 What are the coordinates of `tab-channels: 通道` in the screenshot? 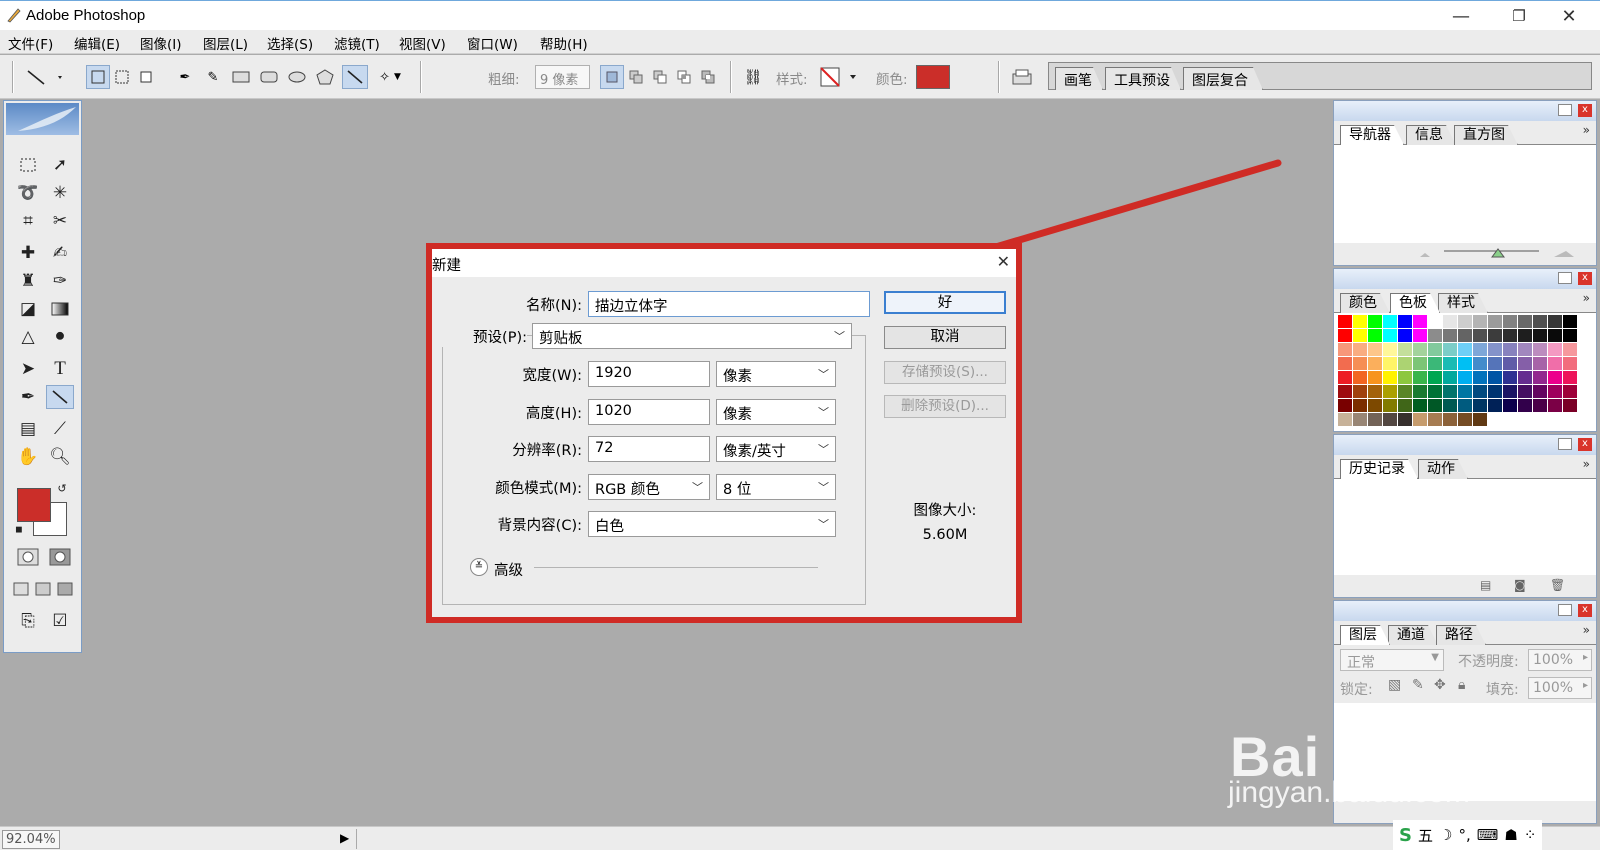 It's located at (1413, 635).